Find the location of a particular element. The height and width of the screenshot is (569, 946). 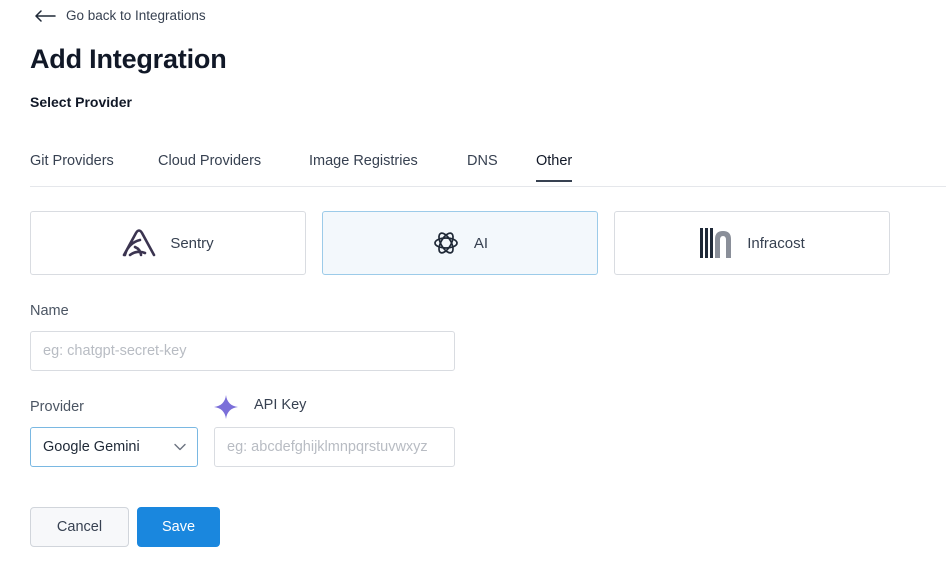

sentry-icon is located at coordinates (139, 243).